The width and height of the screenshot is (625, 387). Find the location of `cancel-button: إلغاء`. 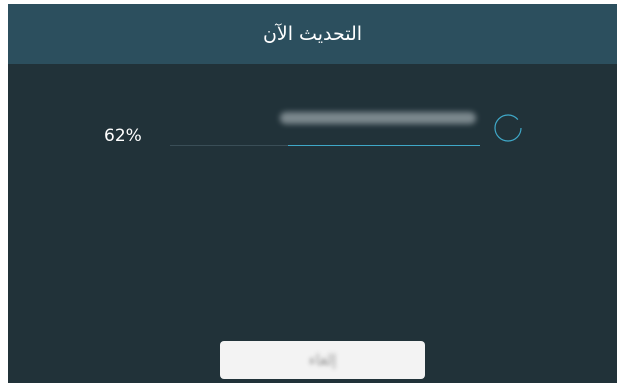

cancel-button: إلغاء is located at coordinates (322, 360).